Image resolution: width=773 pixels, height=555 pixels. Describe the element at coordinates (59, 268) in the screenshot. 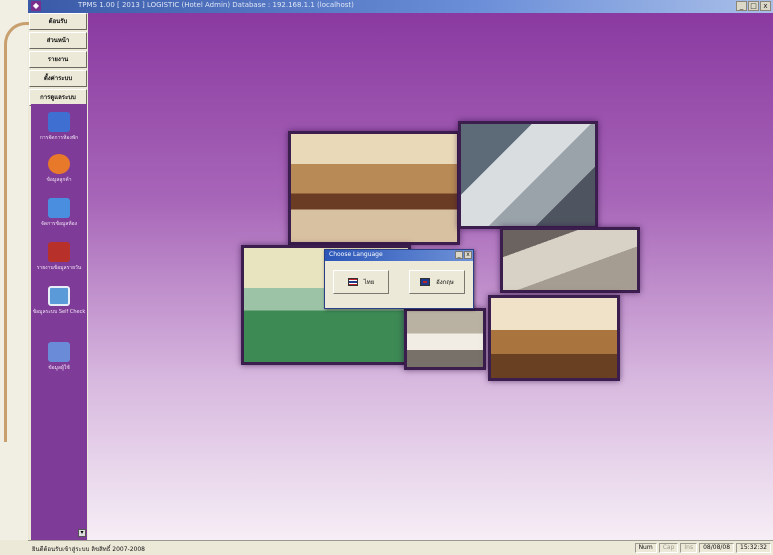

I see `sidebar-item-label: รายงานข้อมูลรายวัน` at that location.